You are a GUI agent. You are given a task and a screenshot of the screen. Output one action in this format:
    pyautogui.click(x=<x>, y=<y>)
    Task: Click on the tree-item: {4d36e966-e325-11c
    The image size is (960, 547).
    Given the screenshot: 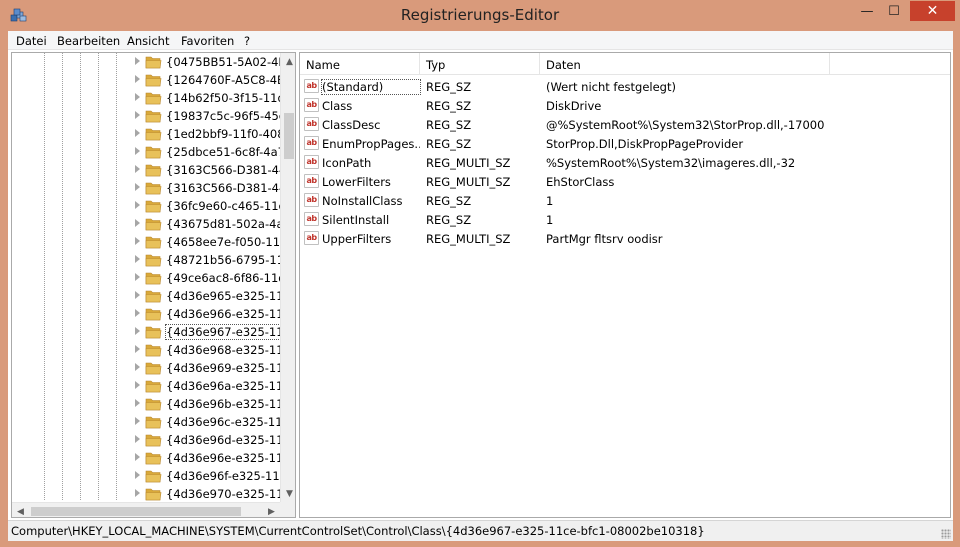 What is the action you would take?
    pyautogui.click(x=151, y=314)
    